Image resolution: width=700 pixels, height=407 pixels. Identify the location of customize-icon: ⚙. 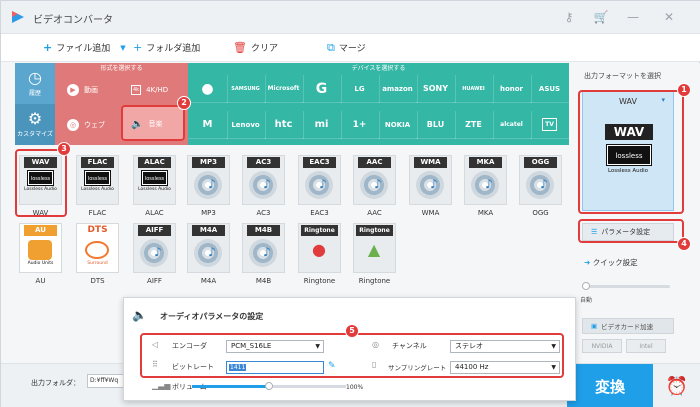
(35, 118).